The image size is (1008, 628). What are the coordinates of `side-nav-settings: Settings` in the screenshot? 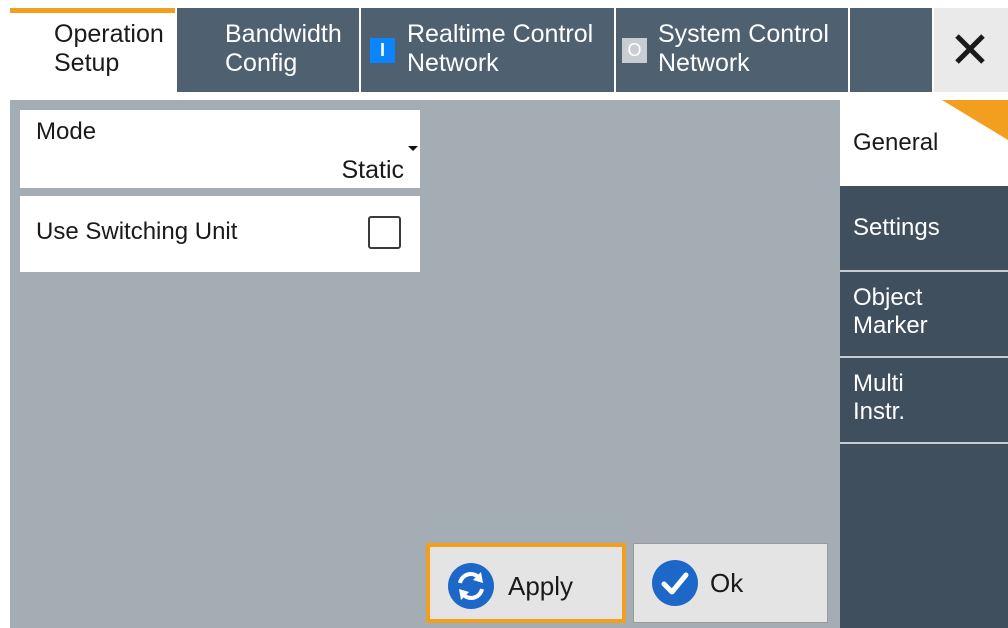 It's located at (924, 229).